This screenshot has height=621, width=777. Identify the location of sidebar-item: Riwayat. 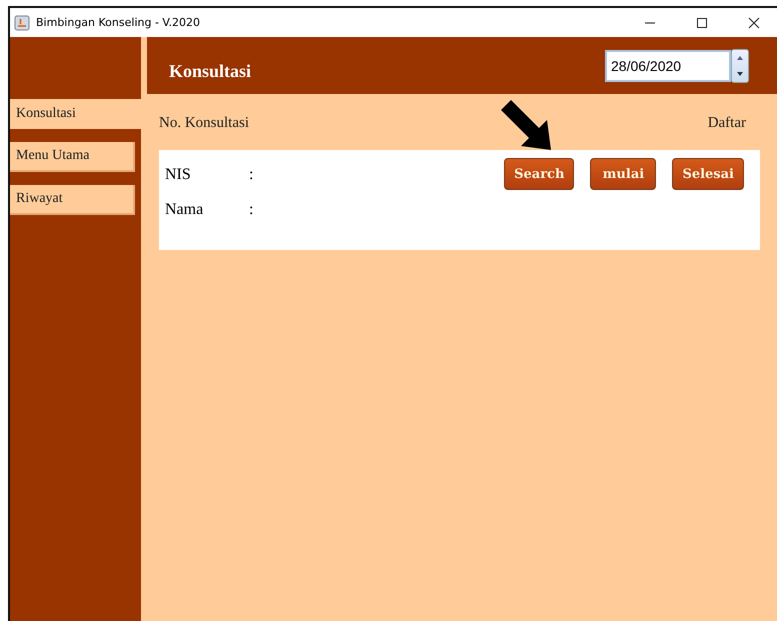
(72, 200).